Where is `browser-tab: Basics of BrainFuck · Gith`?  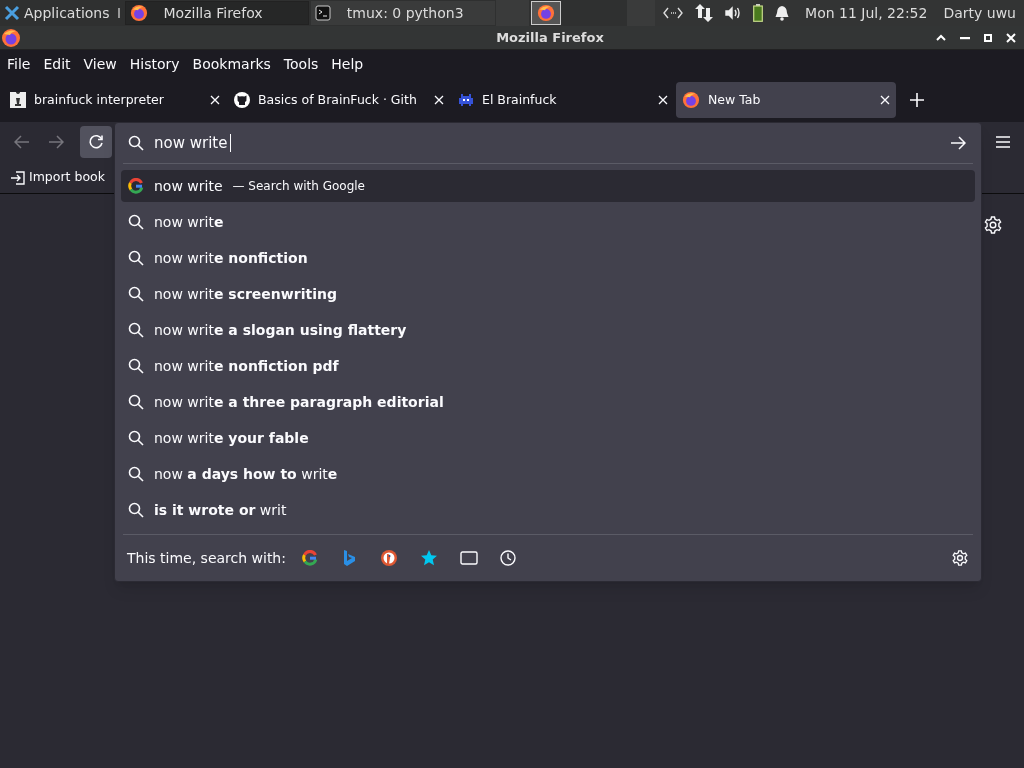 browser-tab: Basics of BrainFuck · Gith is located at coordinates (339, 100).